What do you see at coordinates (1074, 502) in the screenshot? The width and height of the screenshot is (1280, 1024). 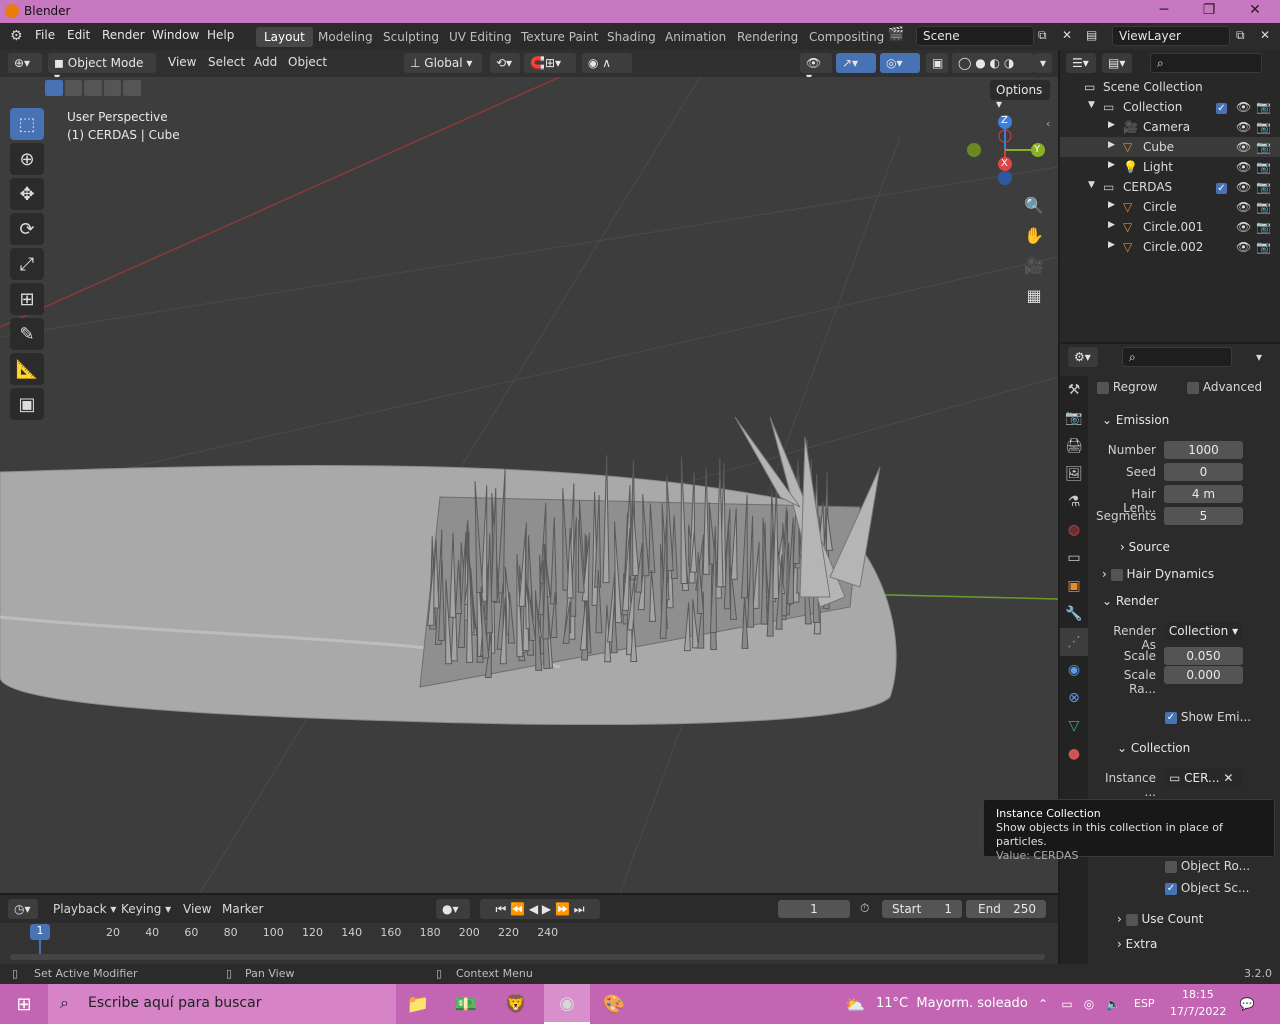 I see `scene-tab-icon: ⚗` at bounding box center [1074, 502].